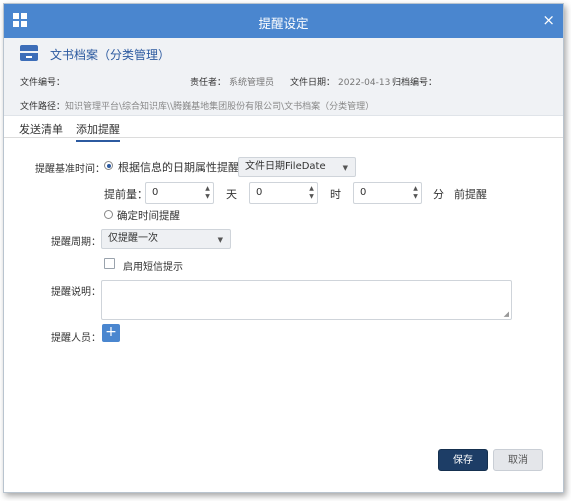 This screenshot has height=501, width=571. I want to click on document-title: 文书档案（分类管理）, so click(110, 55).